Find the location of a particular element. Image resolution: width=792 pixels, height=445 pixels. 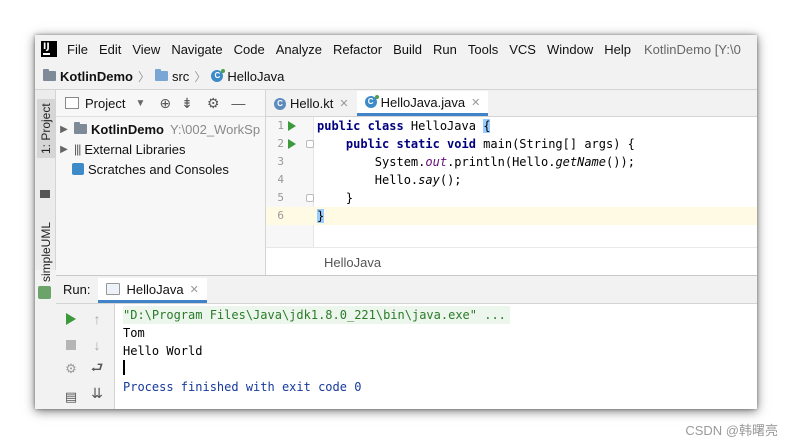

simpleuml-tool-tab: simpleUML is located at coordinates (46, 252).